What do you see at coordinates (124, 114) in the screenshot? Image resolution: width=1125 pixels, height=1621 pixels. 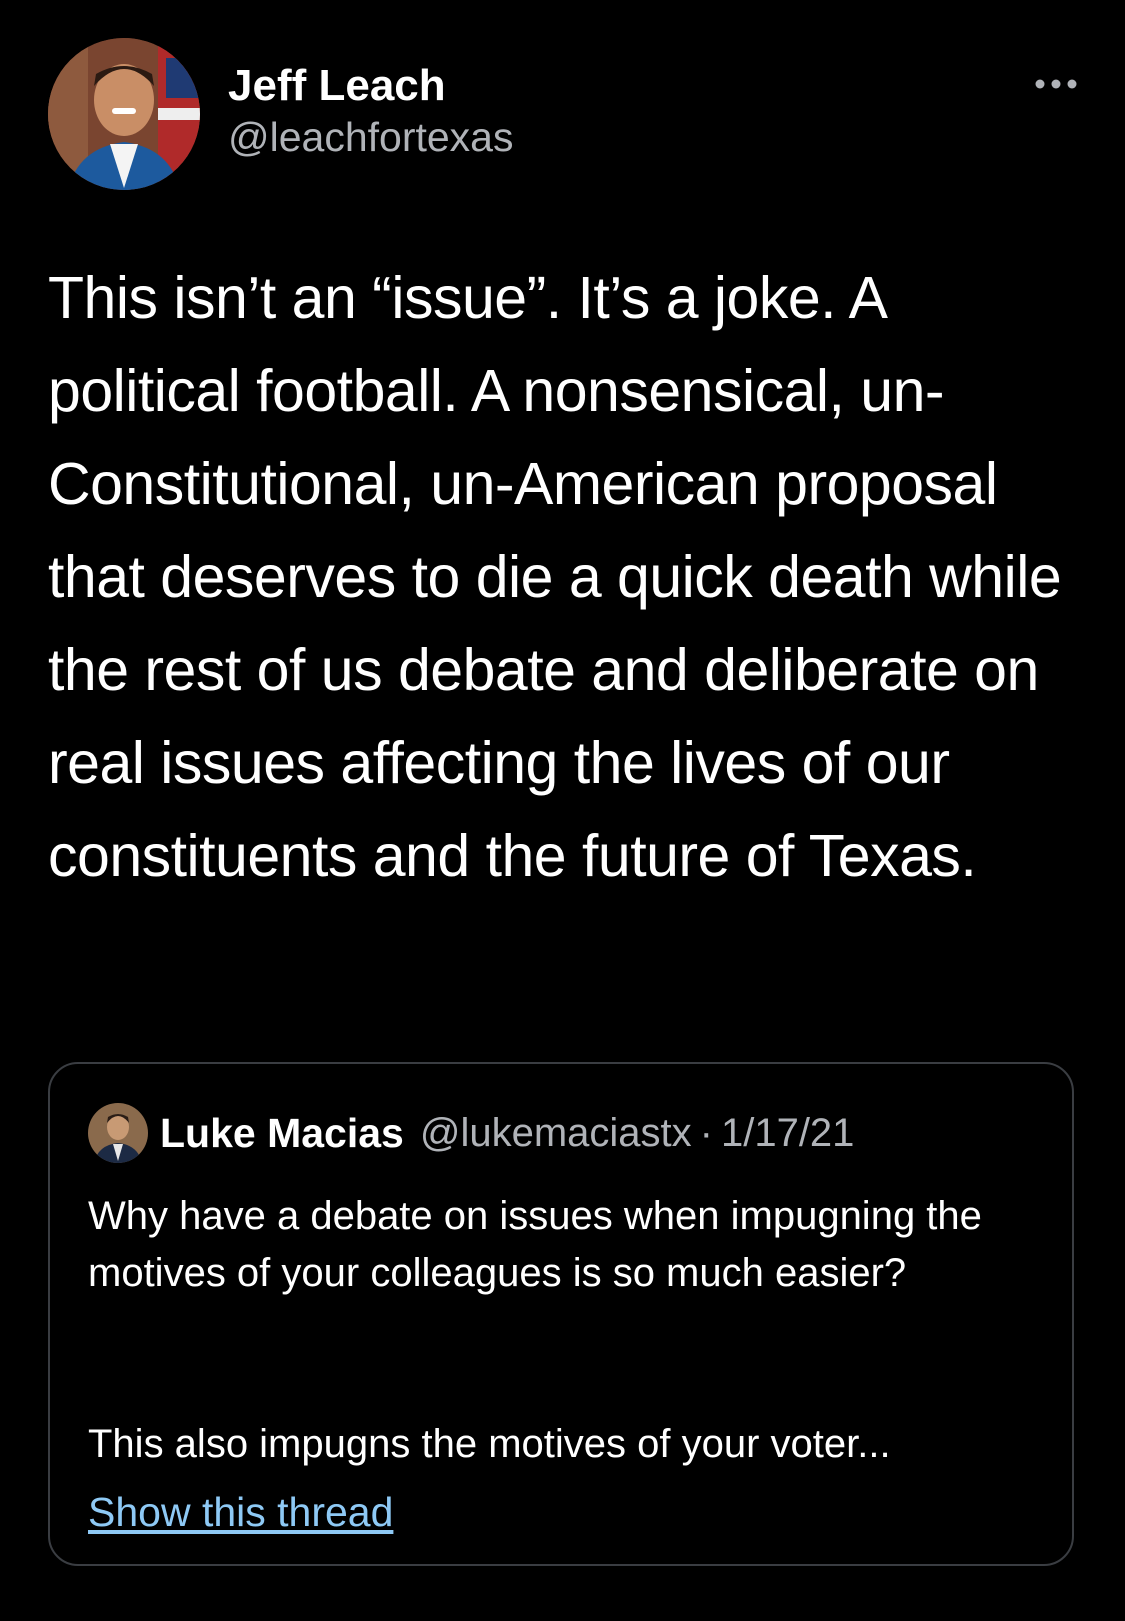 I see `author-avatar` at bounding box center [124, 114].